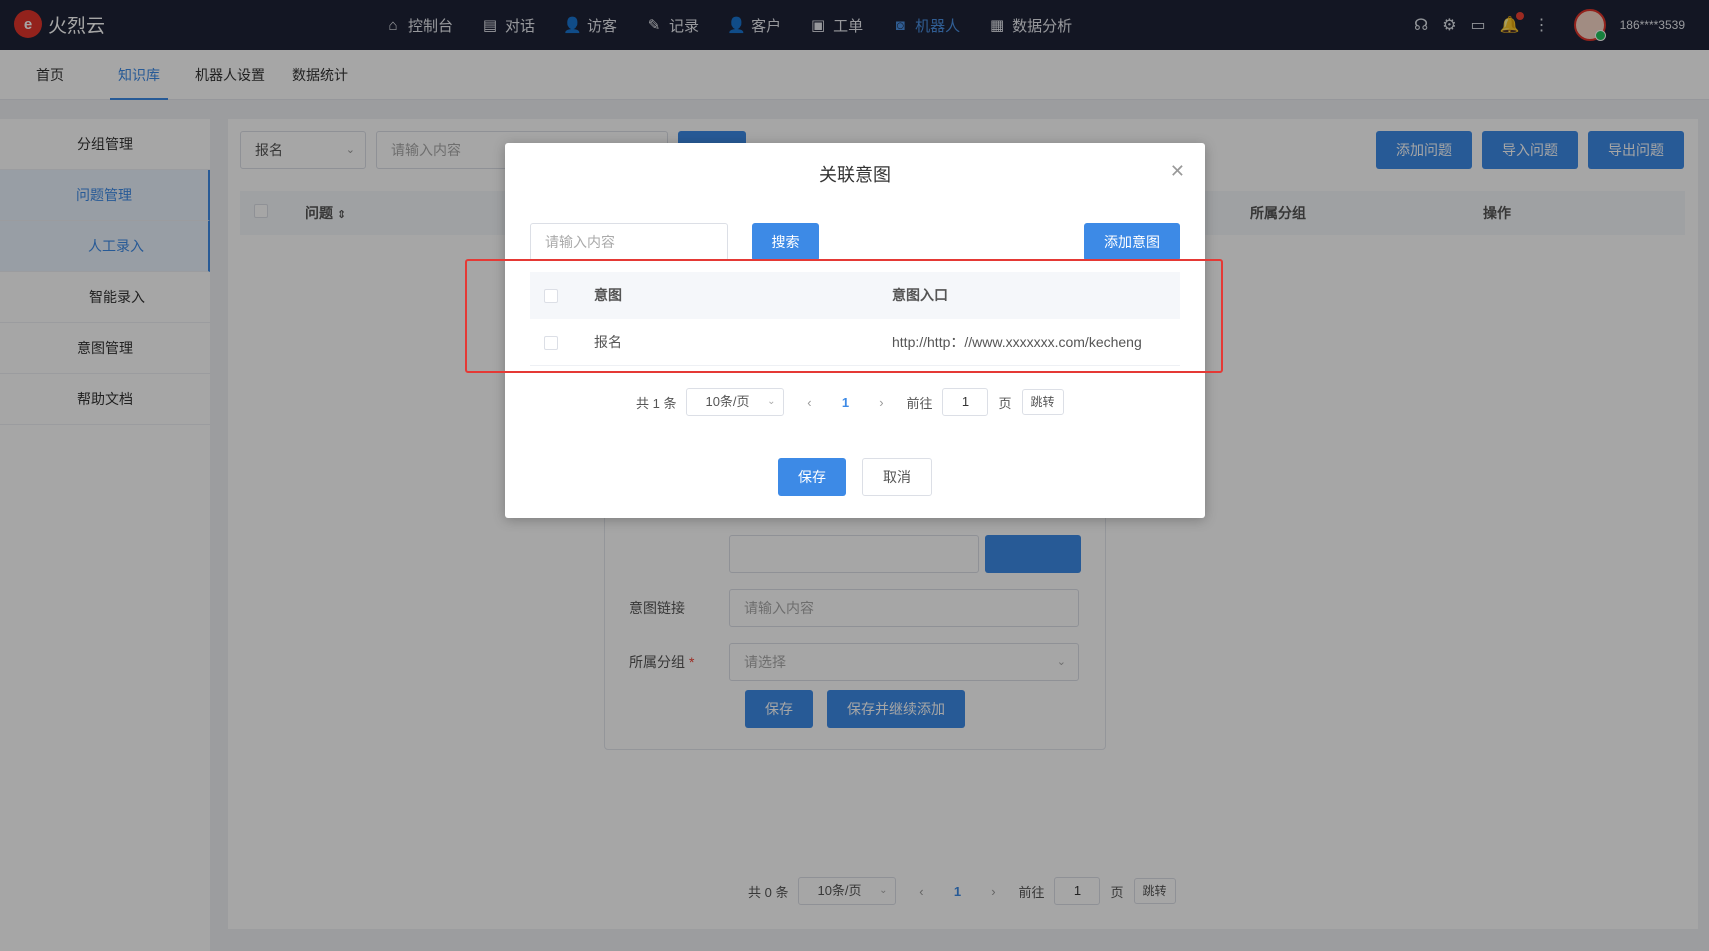 The height and width of the screenshot is (951, 1709). Describe the element at coordinates (845, 402) in the screenshot. I see `current-page: 1` at that location.